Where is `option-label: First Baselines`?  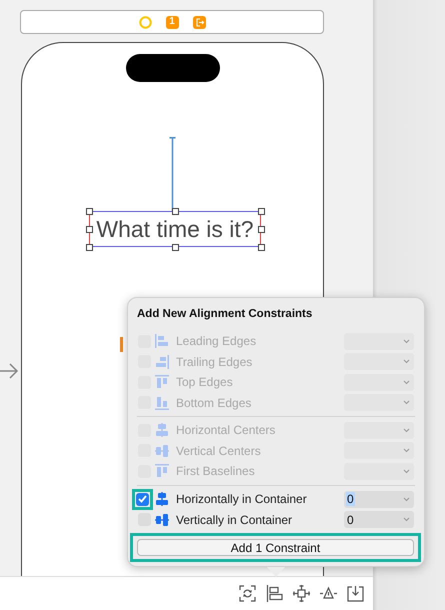
option-label: First Baselines is located at coordinates (216, 471).